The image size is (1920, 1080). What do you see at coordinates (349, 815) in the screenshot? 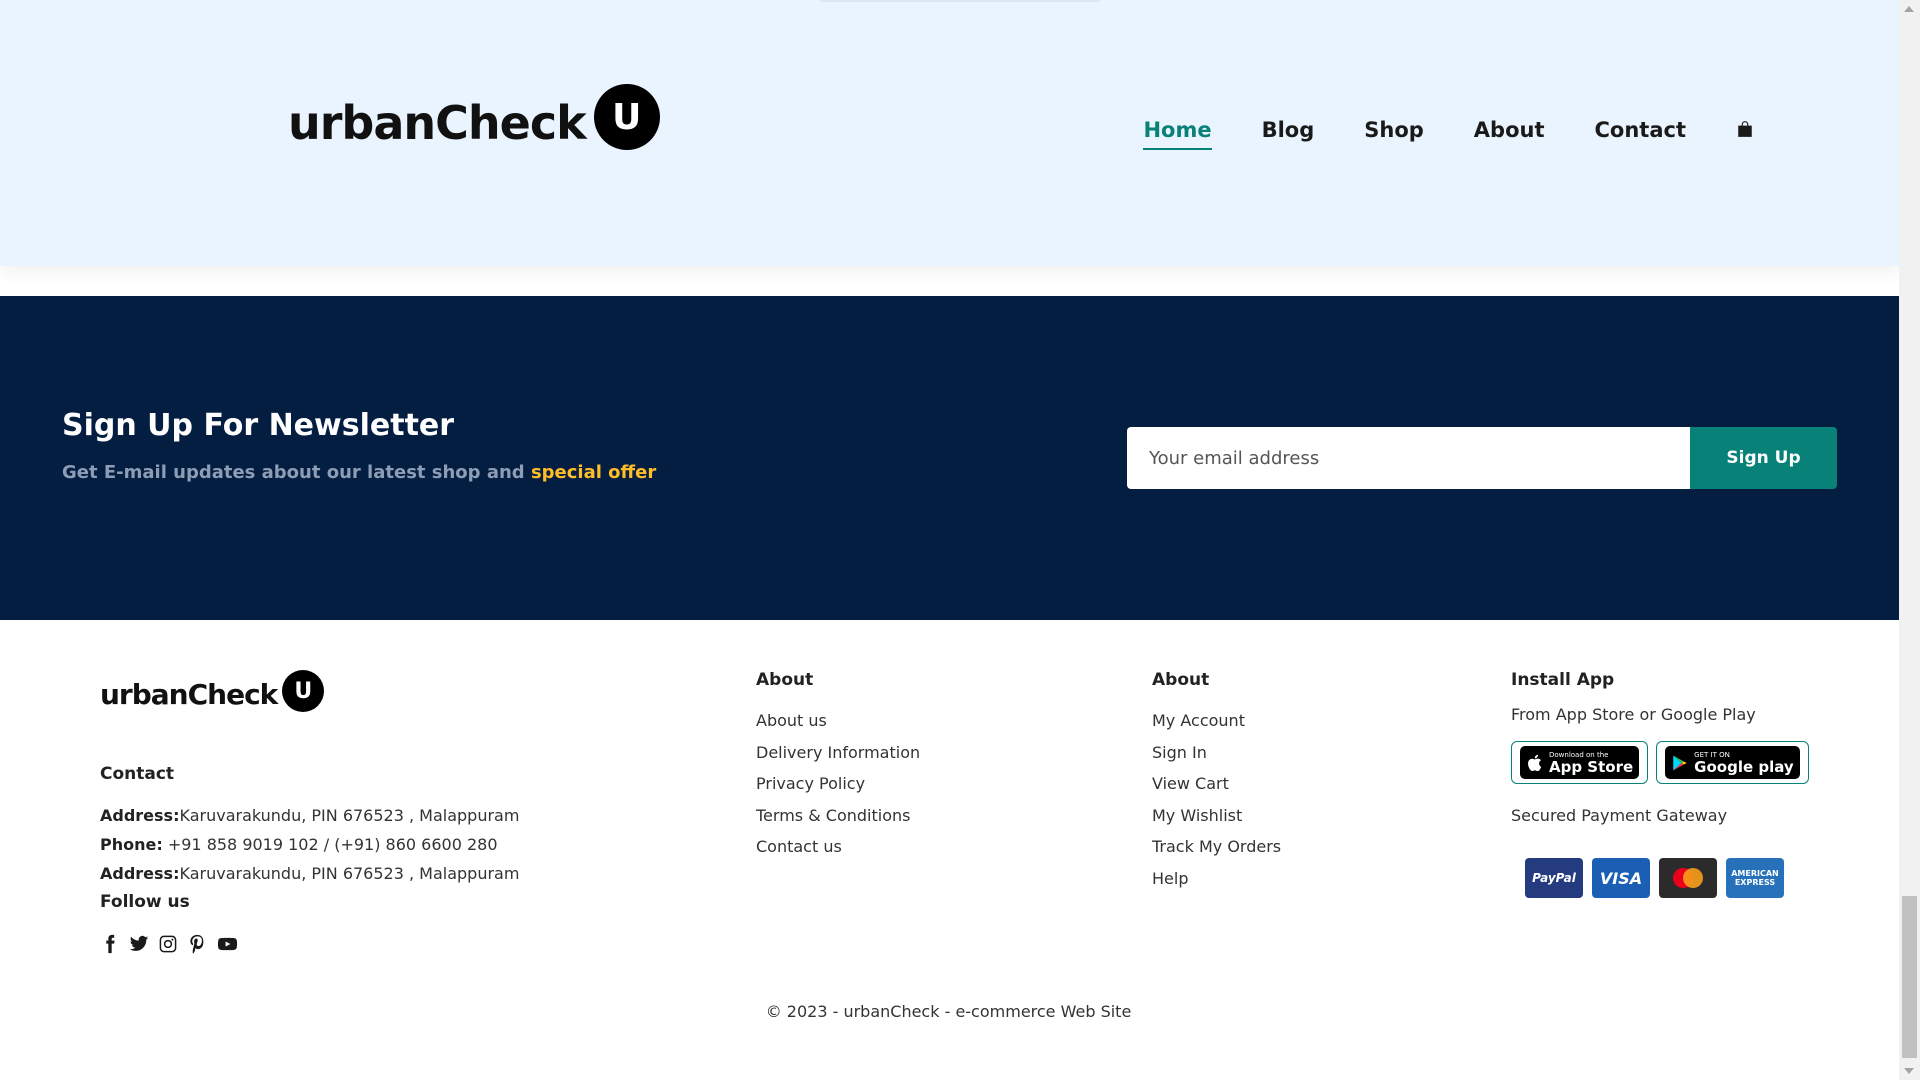
I see `address-value: Karuvarakundu, PIN 676523 , Malappuram` at bounding box center [349, 815].